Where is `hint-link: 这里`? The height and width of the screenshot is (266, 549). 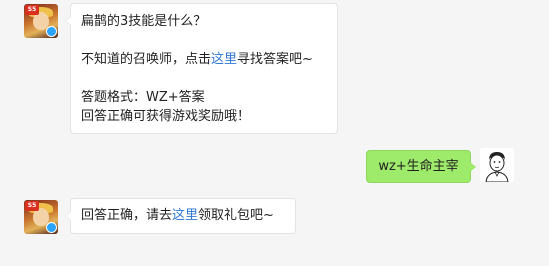
hint-link: 这里 is located at coordinates (224, 59).